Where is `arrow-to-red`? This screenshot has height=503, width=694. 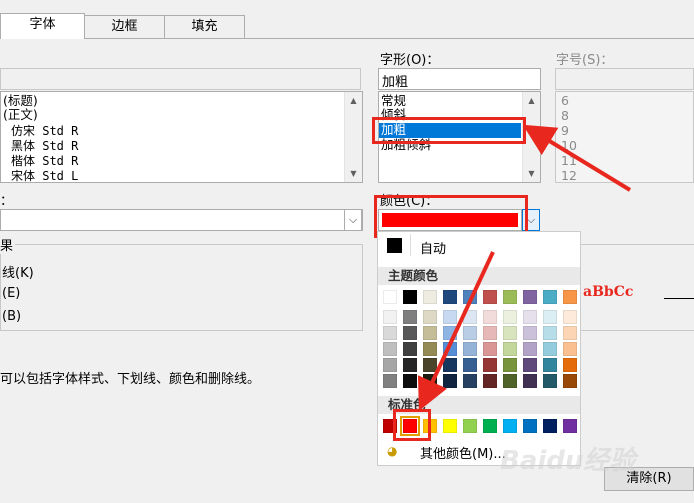 arrow-to-red is located at coordinates (456, 331).